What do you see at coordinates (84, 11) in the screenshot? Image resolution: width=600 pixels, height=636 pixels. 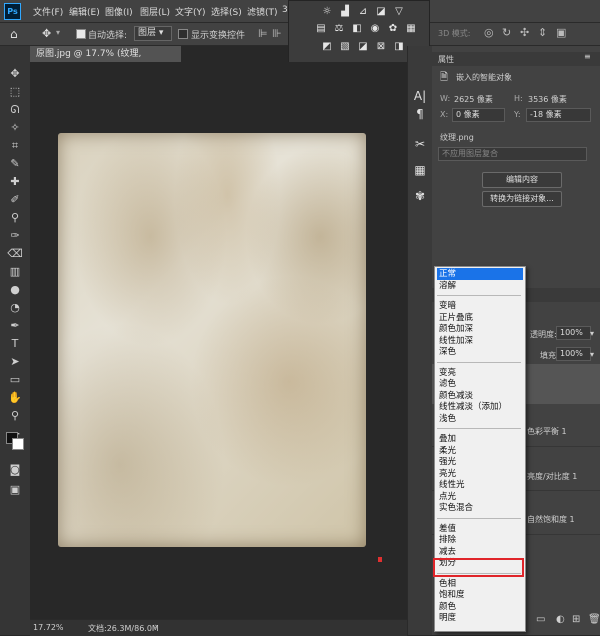 I see `menu-edit: 编辑(E)` at bounding box center [84, 11].